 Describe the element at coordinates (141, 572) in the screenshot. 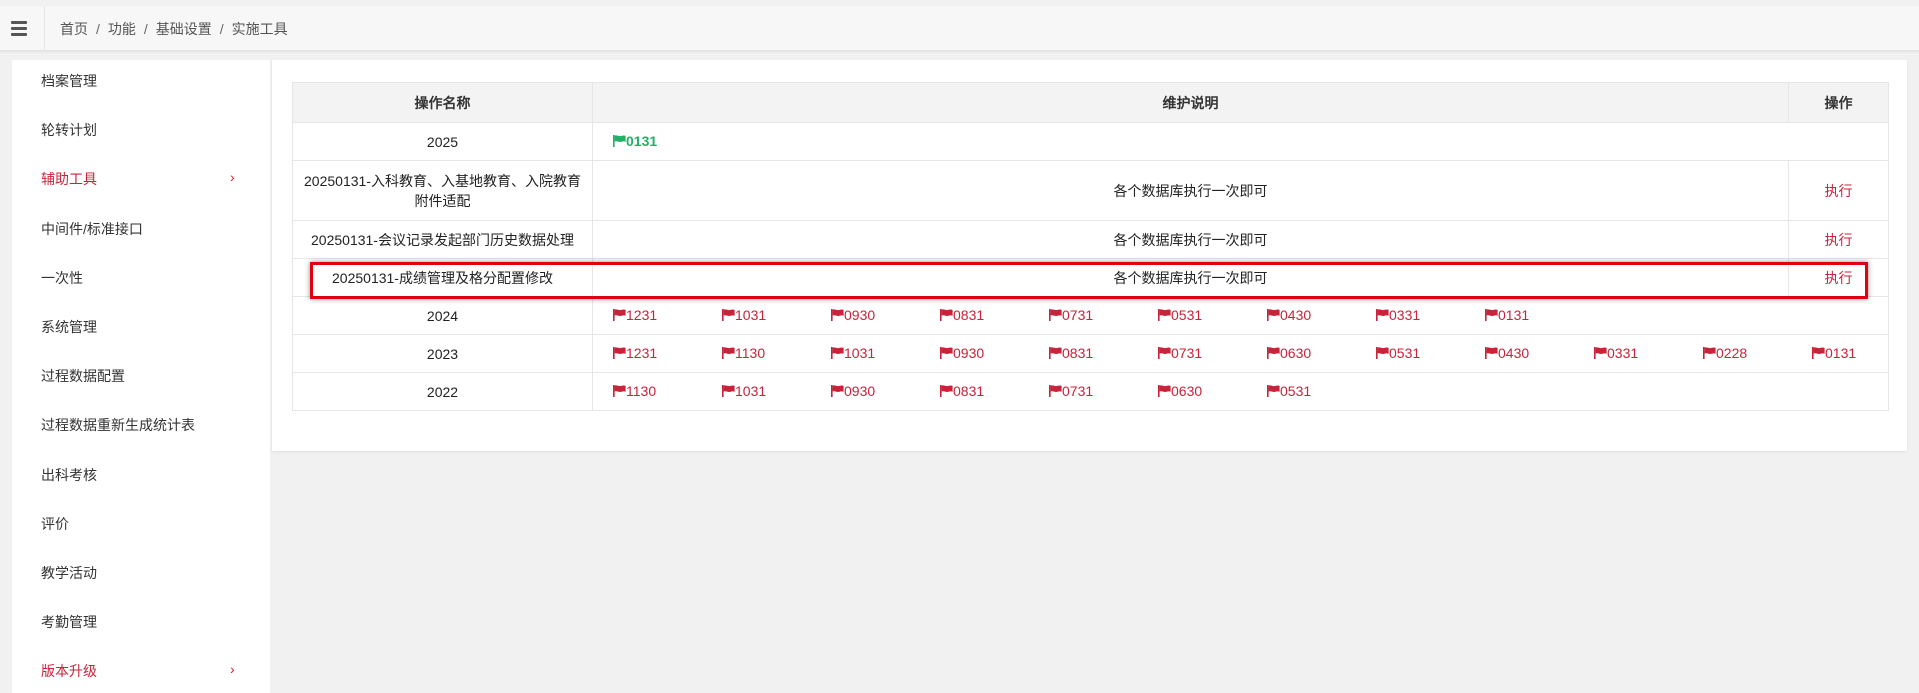

I see `sidebar-item: 教学活动` at that location.